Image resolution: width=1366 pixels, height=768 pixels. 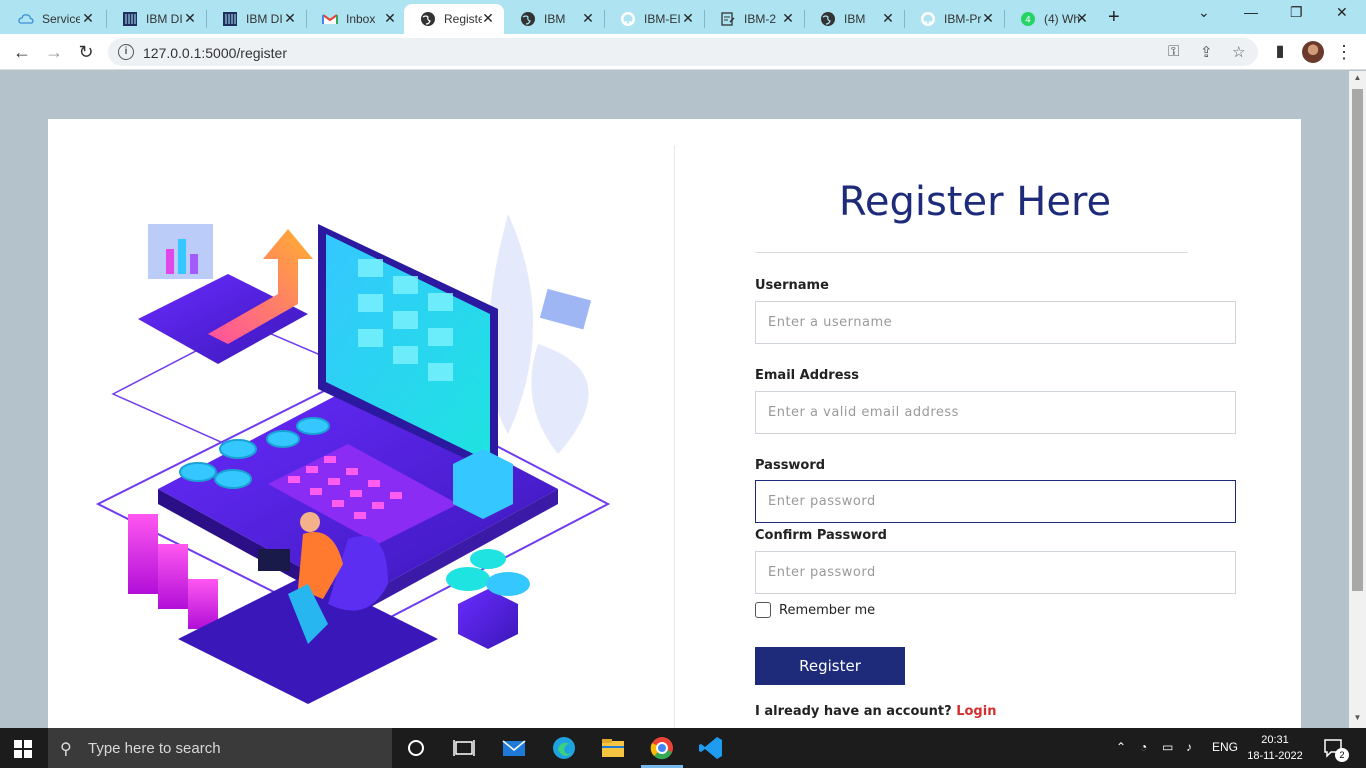 I want to click on title-divider, so click(x=971, y=252).